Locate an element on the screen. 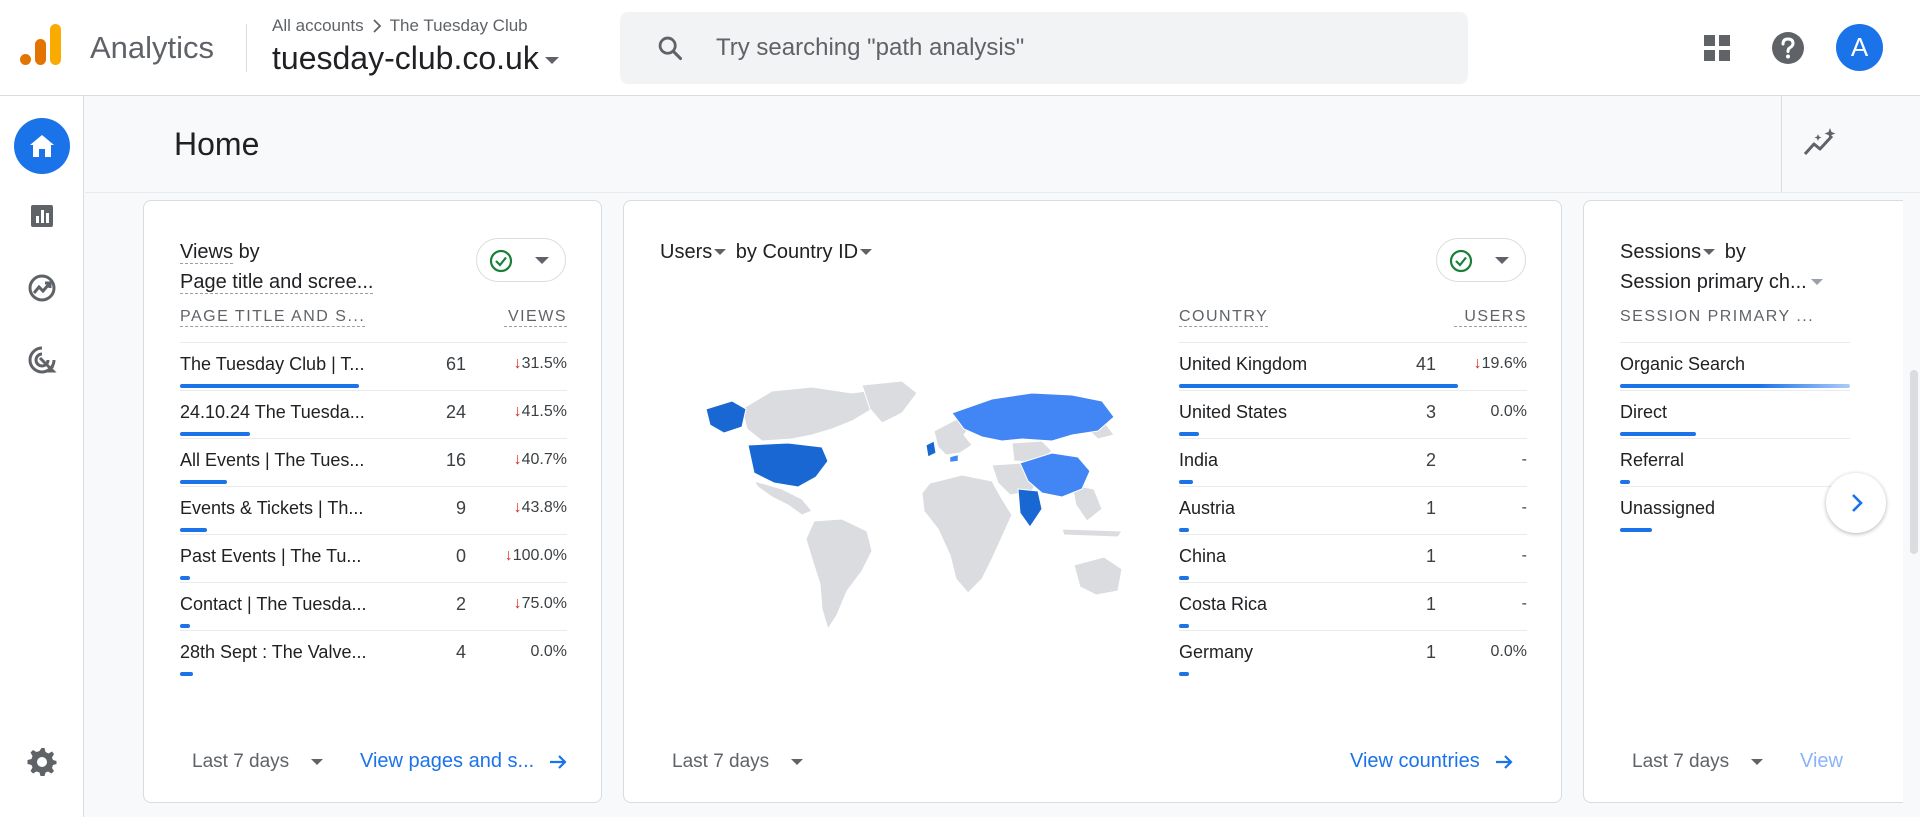 The width and height of the screenshot is (1920, 817). apps-grid-icon is located at coordinates (1717, 48).